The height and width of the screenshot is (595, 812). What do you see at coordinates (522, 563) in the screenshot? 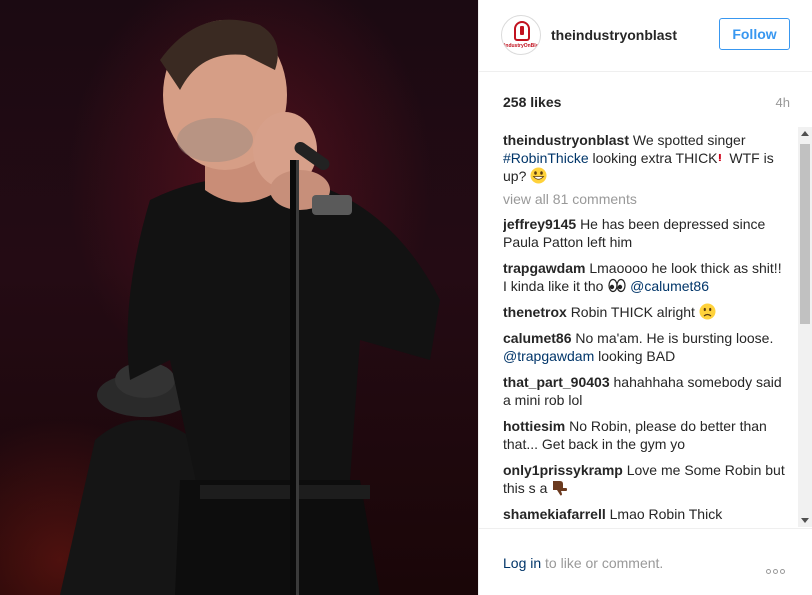
I see `login-link: Log in` at bounding box center [522, 563].